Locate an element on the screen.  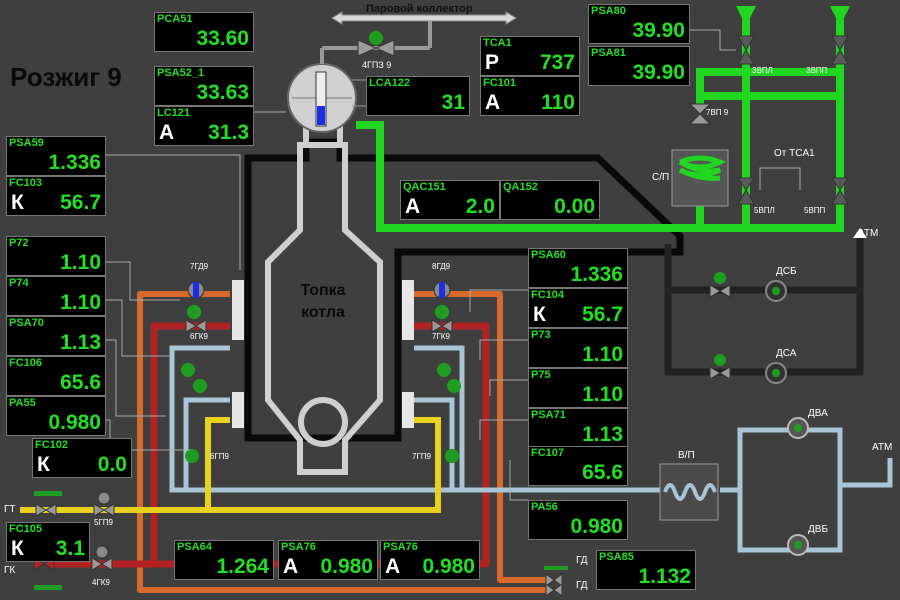
param-box-psa60: PSA60 1.336 is located at coordinates (578, 268).